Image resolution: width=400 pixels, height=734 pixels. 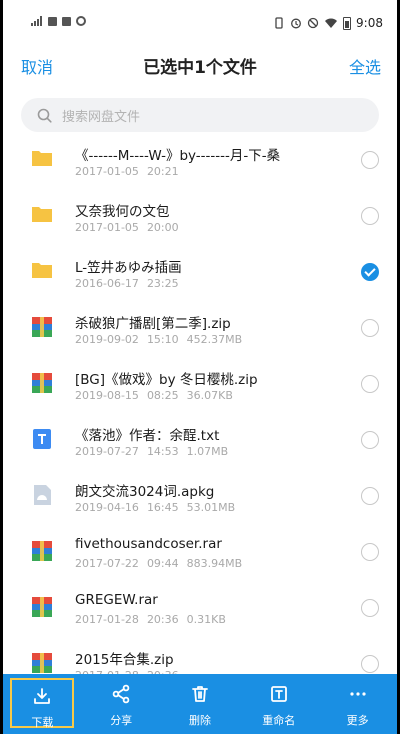 What do you see at coordinates (178, 156) in the screenshot?
I see `file-name: 《------M----W-》by-------月-下-桑` at bounding box center [178, 156].